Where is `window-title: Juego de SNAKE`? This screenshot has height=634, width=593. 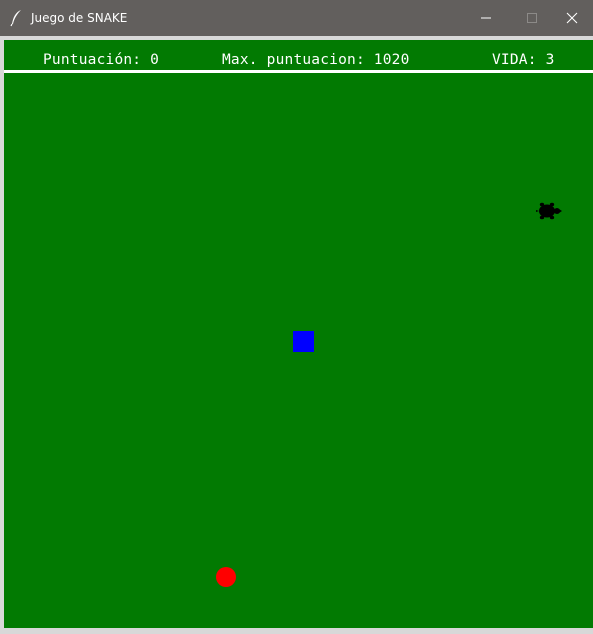
window-title: Juego de SNAKE is located at coordinates (79, 18).